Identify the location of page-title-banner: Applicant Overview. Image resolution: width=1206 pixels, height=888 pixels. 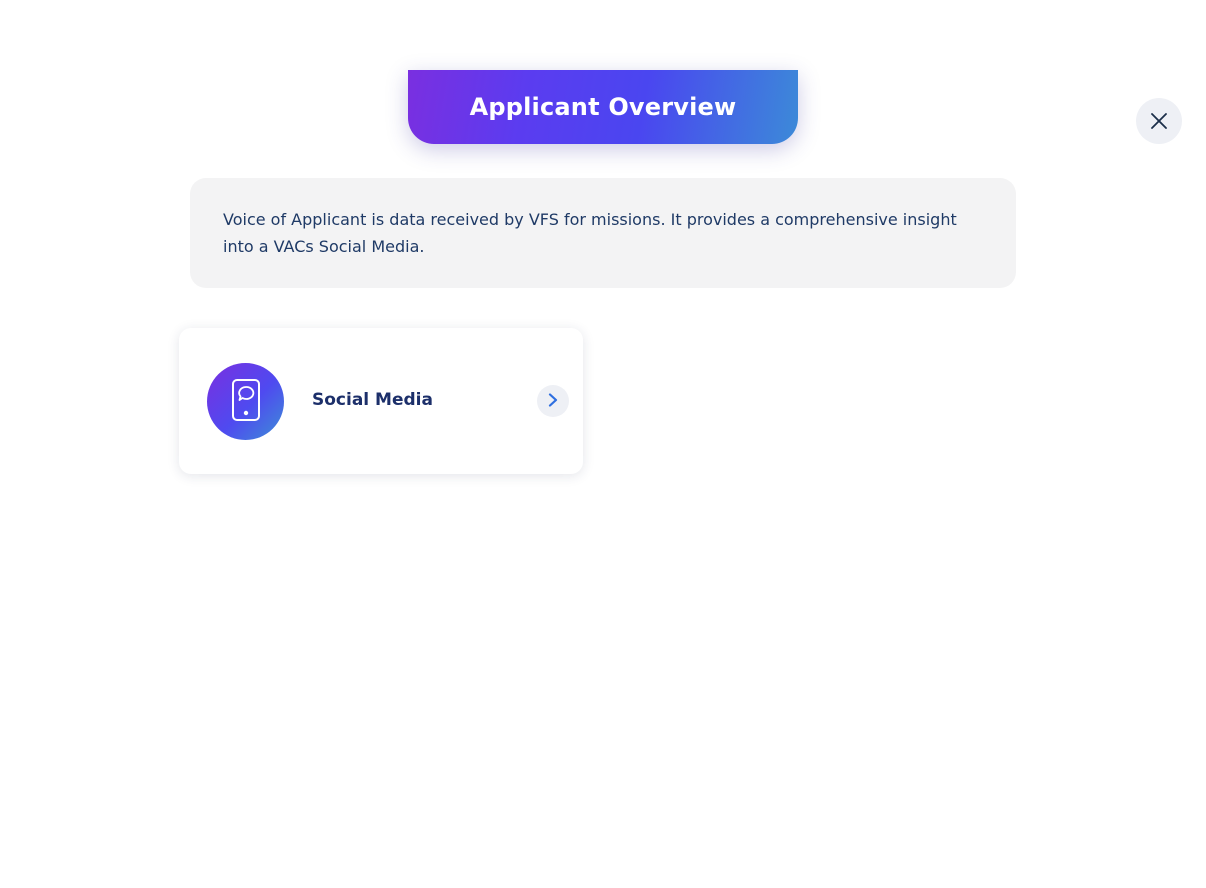
(603, 107).